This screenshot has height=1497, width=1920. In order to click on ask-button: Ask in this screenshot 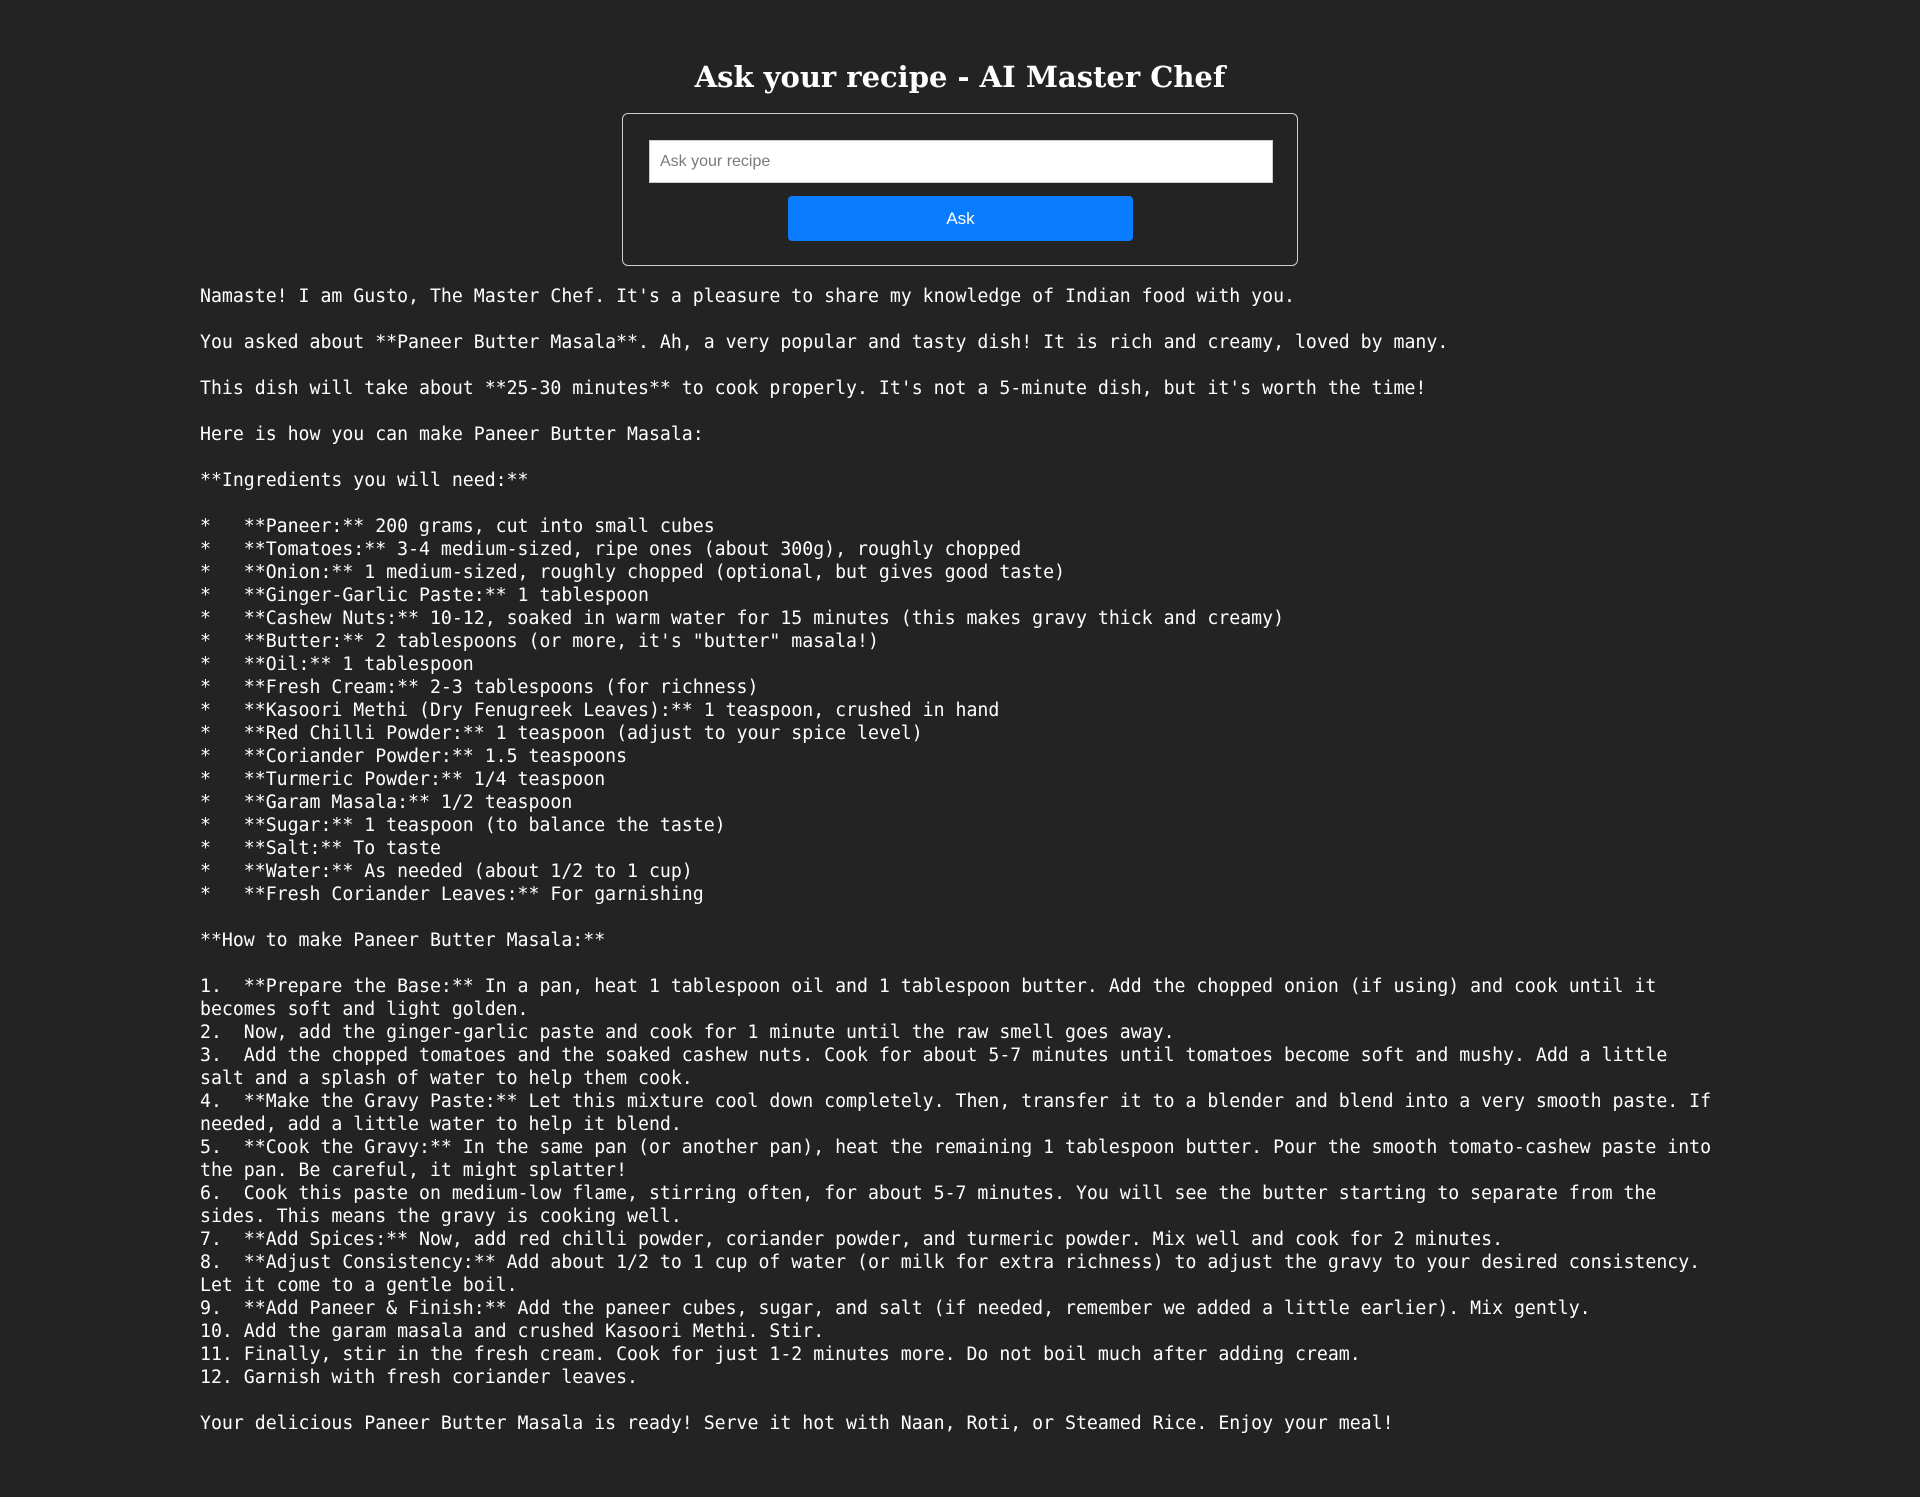, I will do `click(960, 218)`.